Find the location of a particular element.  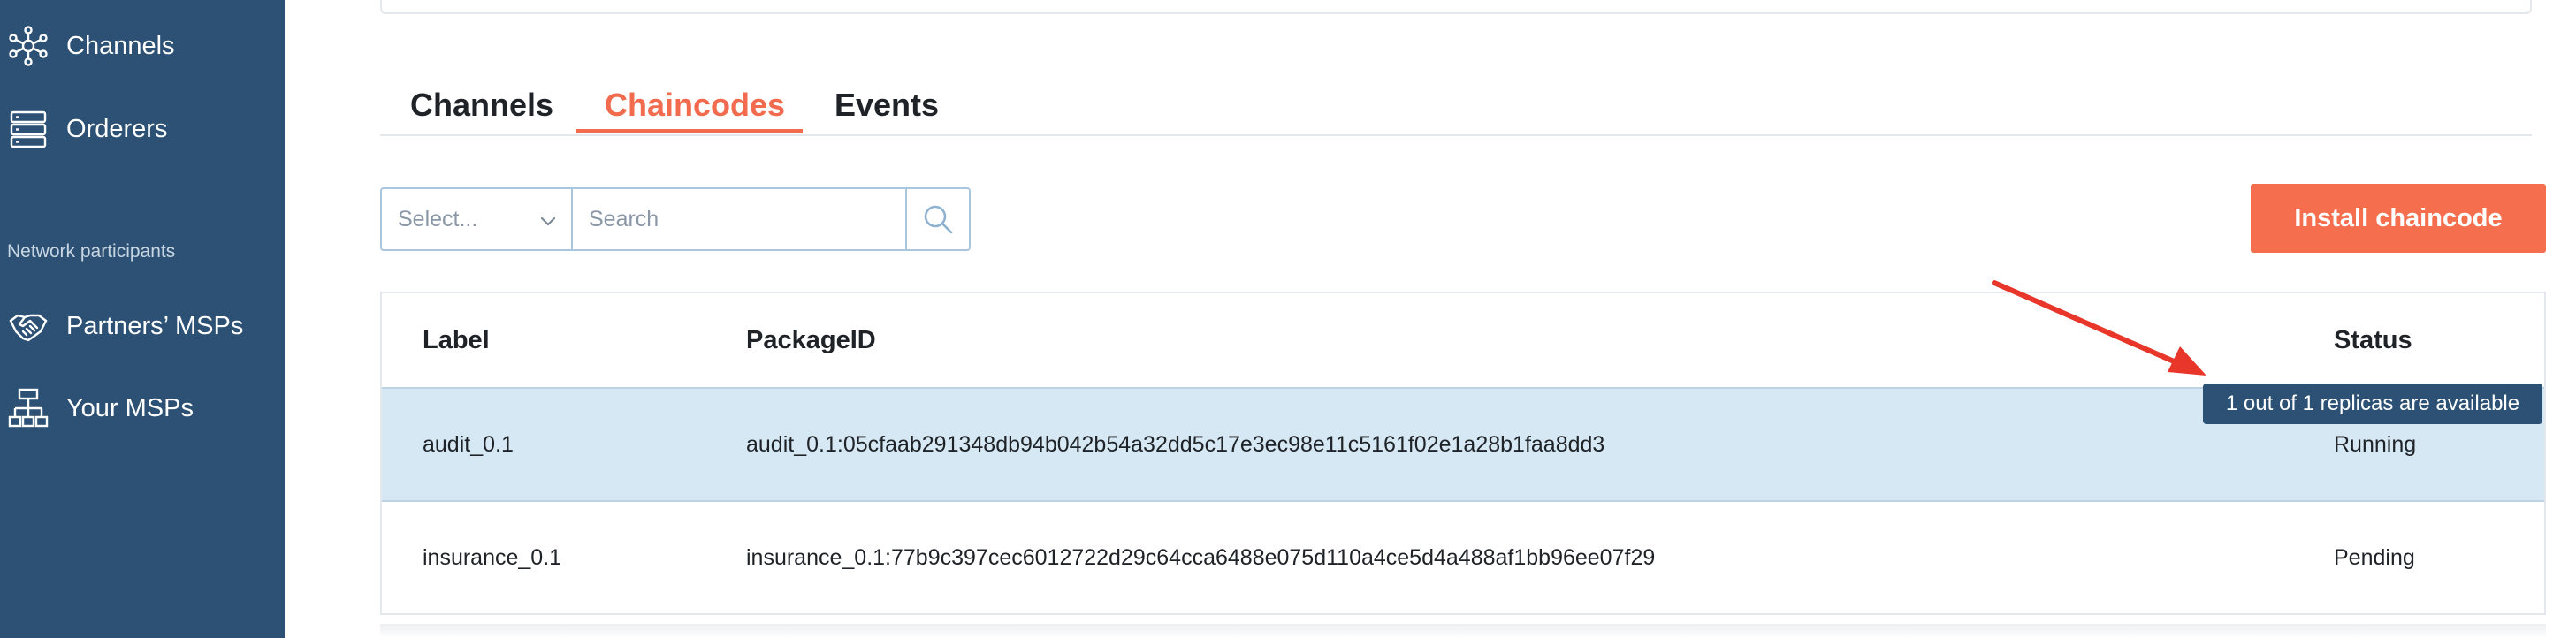

top-card is located at coordinates (1456, 7).